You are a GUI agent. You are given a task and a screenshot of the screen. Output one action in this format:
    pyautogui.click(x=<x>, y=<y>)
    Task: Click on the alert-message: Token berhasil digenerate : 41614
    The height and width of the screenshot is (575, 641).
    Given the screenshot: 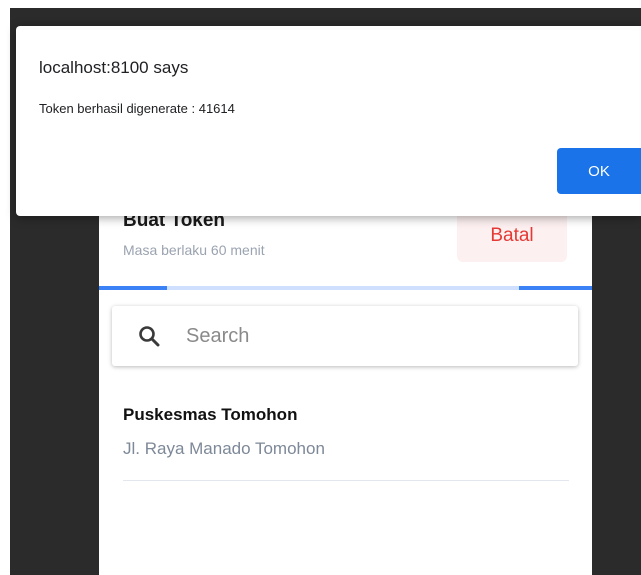 What is the action you would take?
    pyautogui.click(x=137, y=108)
    